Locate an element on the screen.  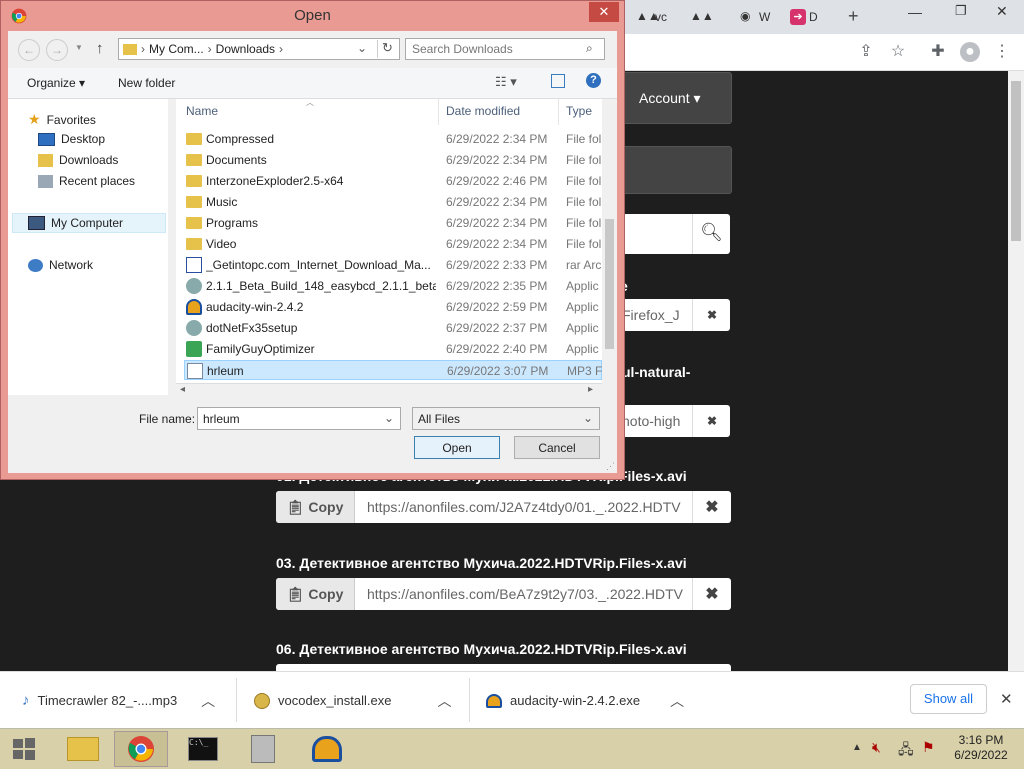
network-icon: 🖧 is located at coordinates (906, 751).